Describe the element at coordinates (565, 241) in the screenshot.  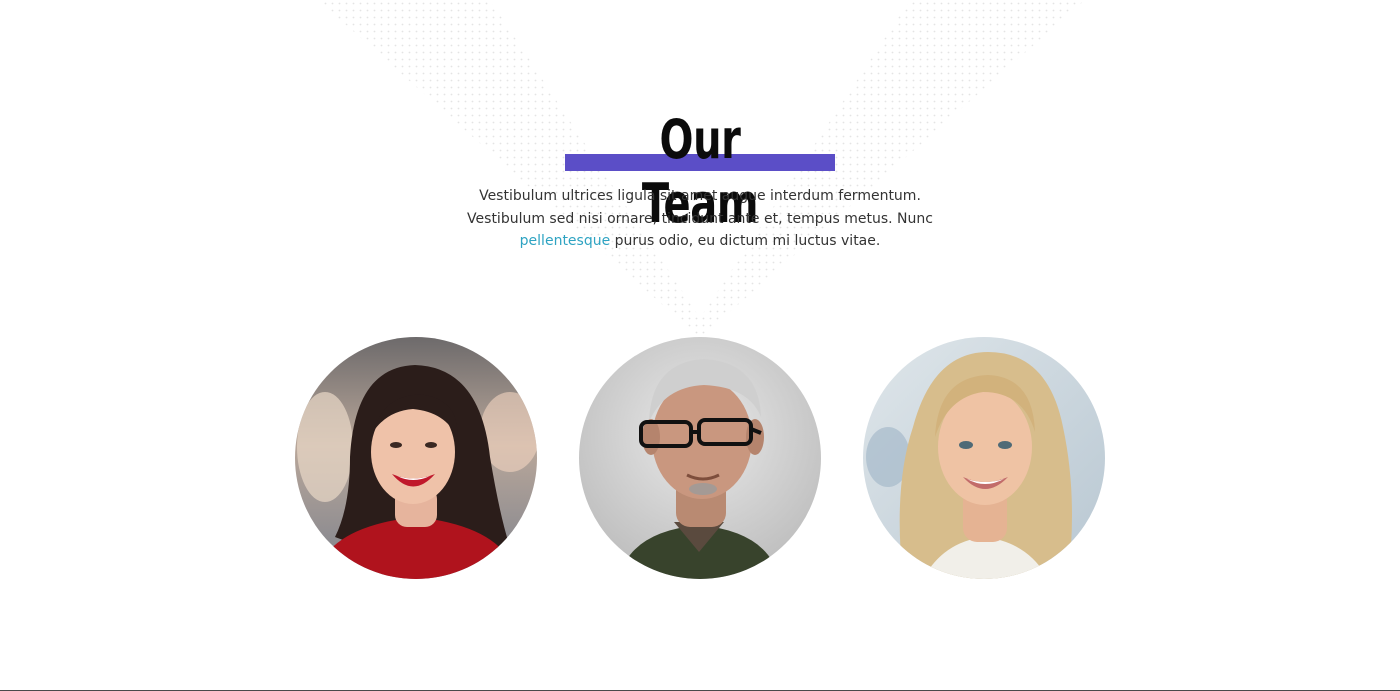
I see `intro-link-pellentesque: pellentesque` at that location.